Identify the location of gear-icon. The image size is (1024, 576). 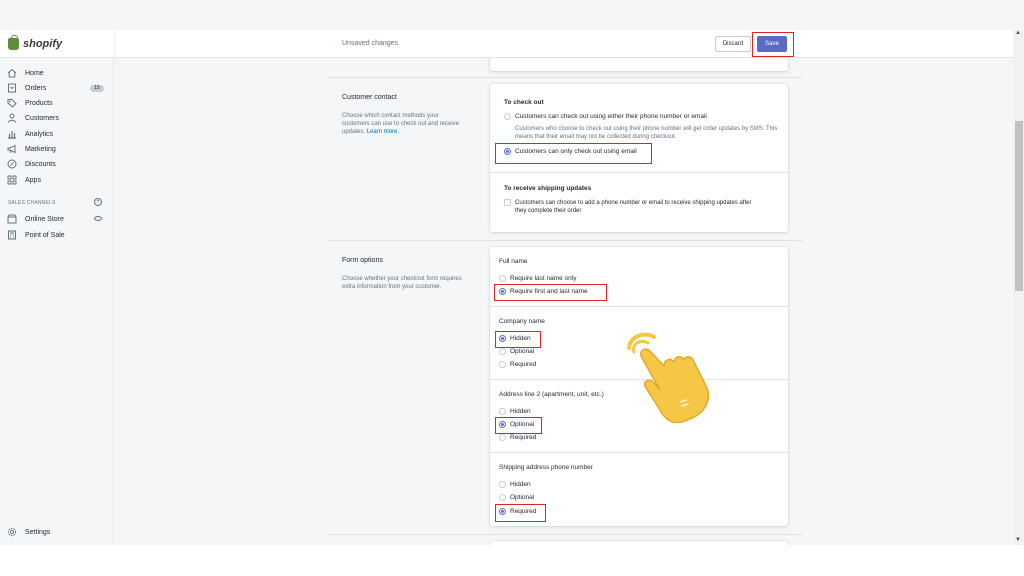
(12, 532).